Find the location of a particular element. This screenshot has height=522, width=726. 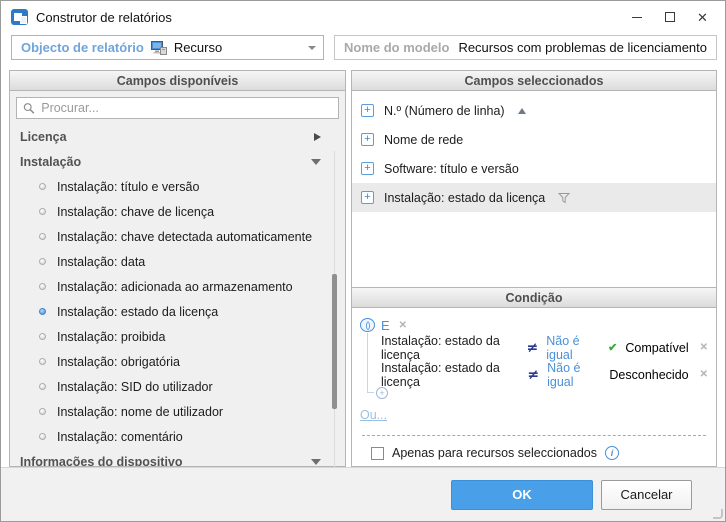

info-icon: i is located at coordinates (611, 453).